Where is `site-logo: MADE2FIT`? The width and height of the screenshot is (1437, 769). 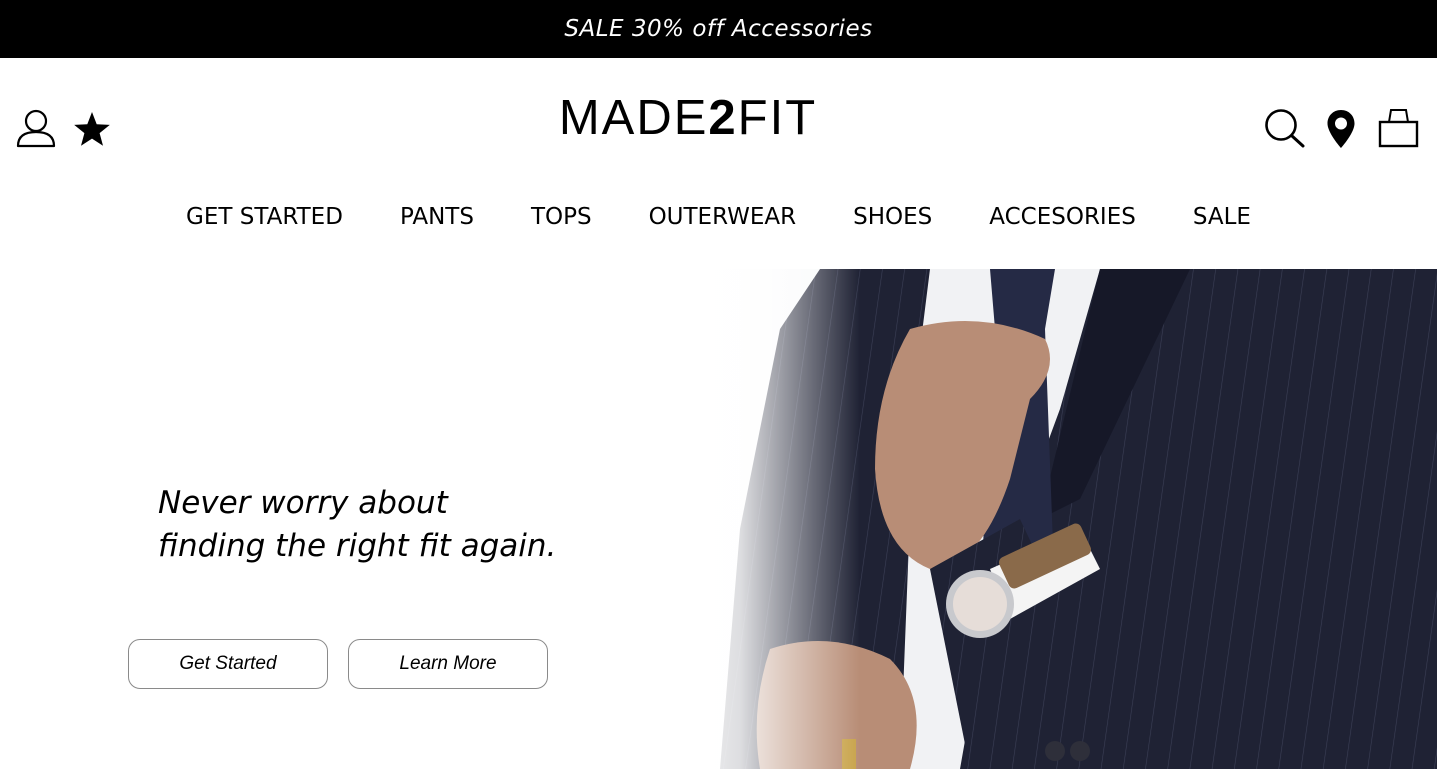
site-logo: MADE2FIT is located at coordinates (688, 118).